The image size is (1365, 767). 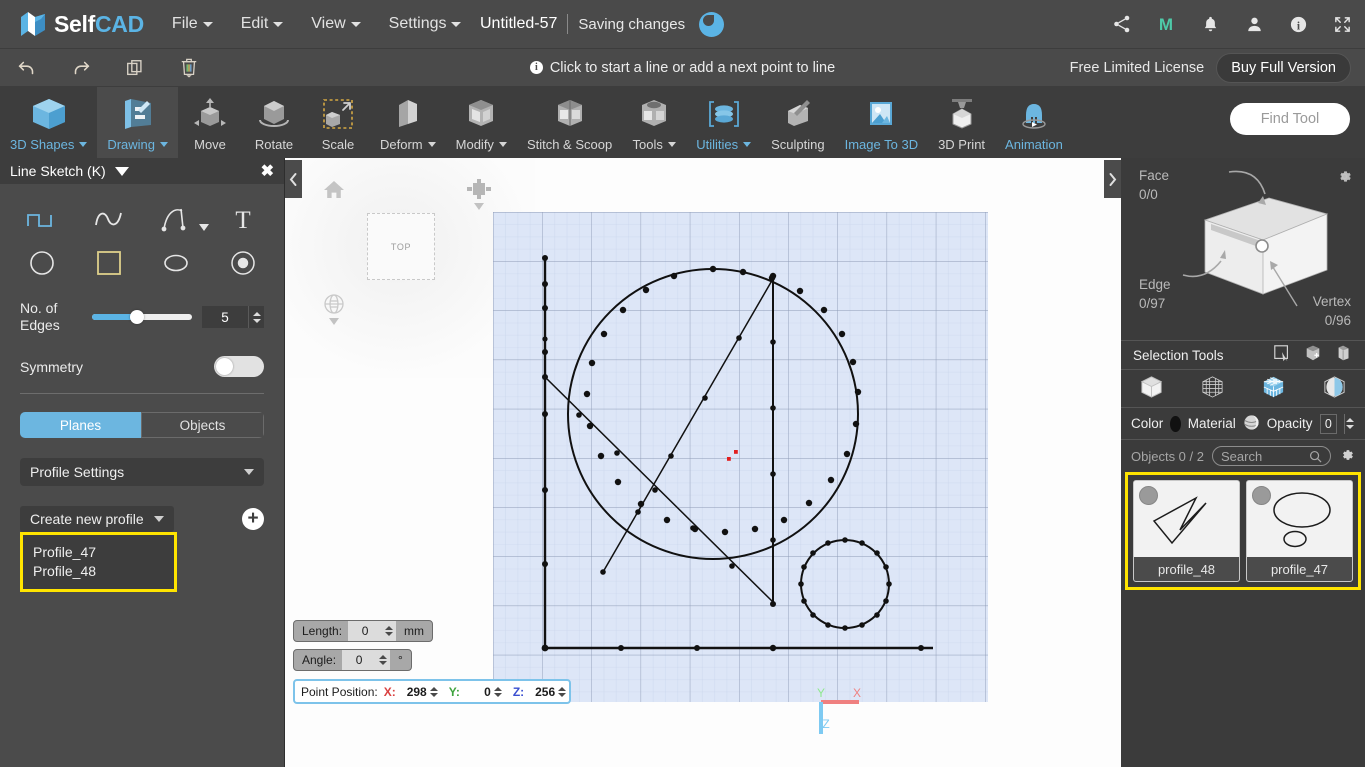 What do you see at coordinates (334, 192) in the screenshot?
I see `home-view-button` at bounding box center [334, 192].